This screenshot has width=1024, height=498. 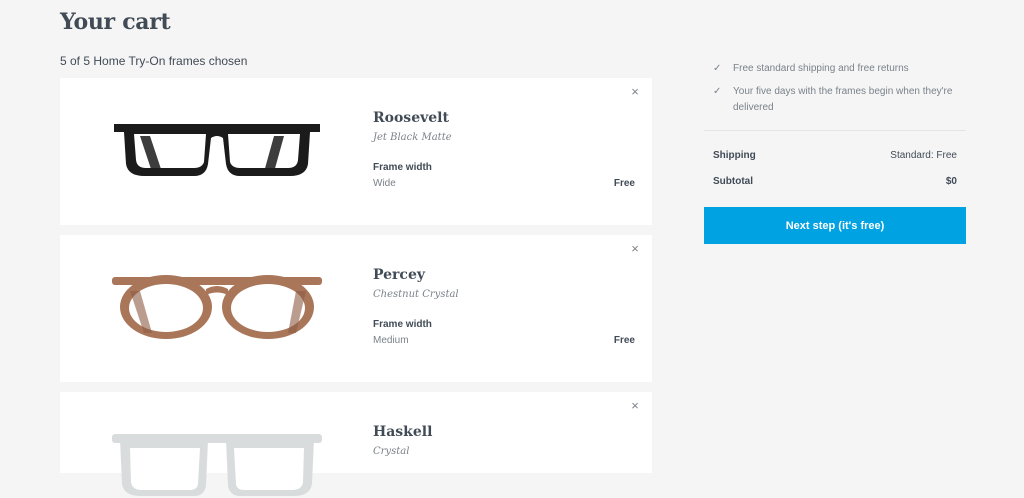 What do you see at coordinates (403, 432) in the screenshot?
I see `item-name: Haskell` at bounding box center [403, 432].